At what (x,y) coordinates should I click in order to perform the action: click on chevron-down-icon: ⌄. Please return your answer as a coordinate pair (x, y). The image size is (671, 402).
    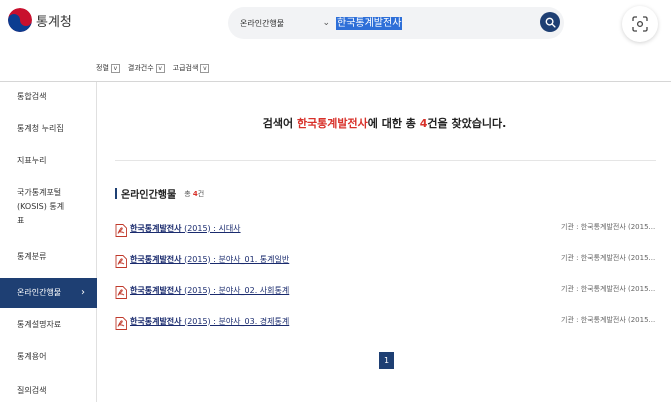
    Looking at the image, I should click on (326, 23).